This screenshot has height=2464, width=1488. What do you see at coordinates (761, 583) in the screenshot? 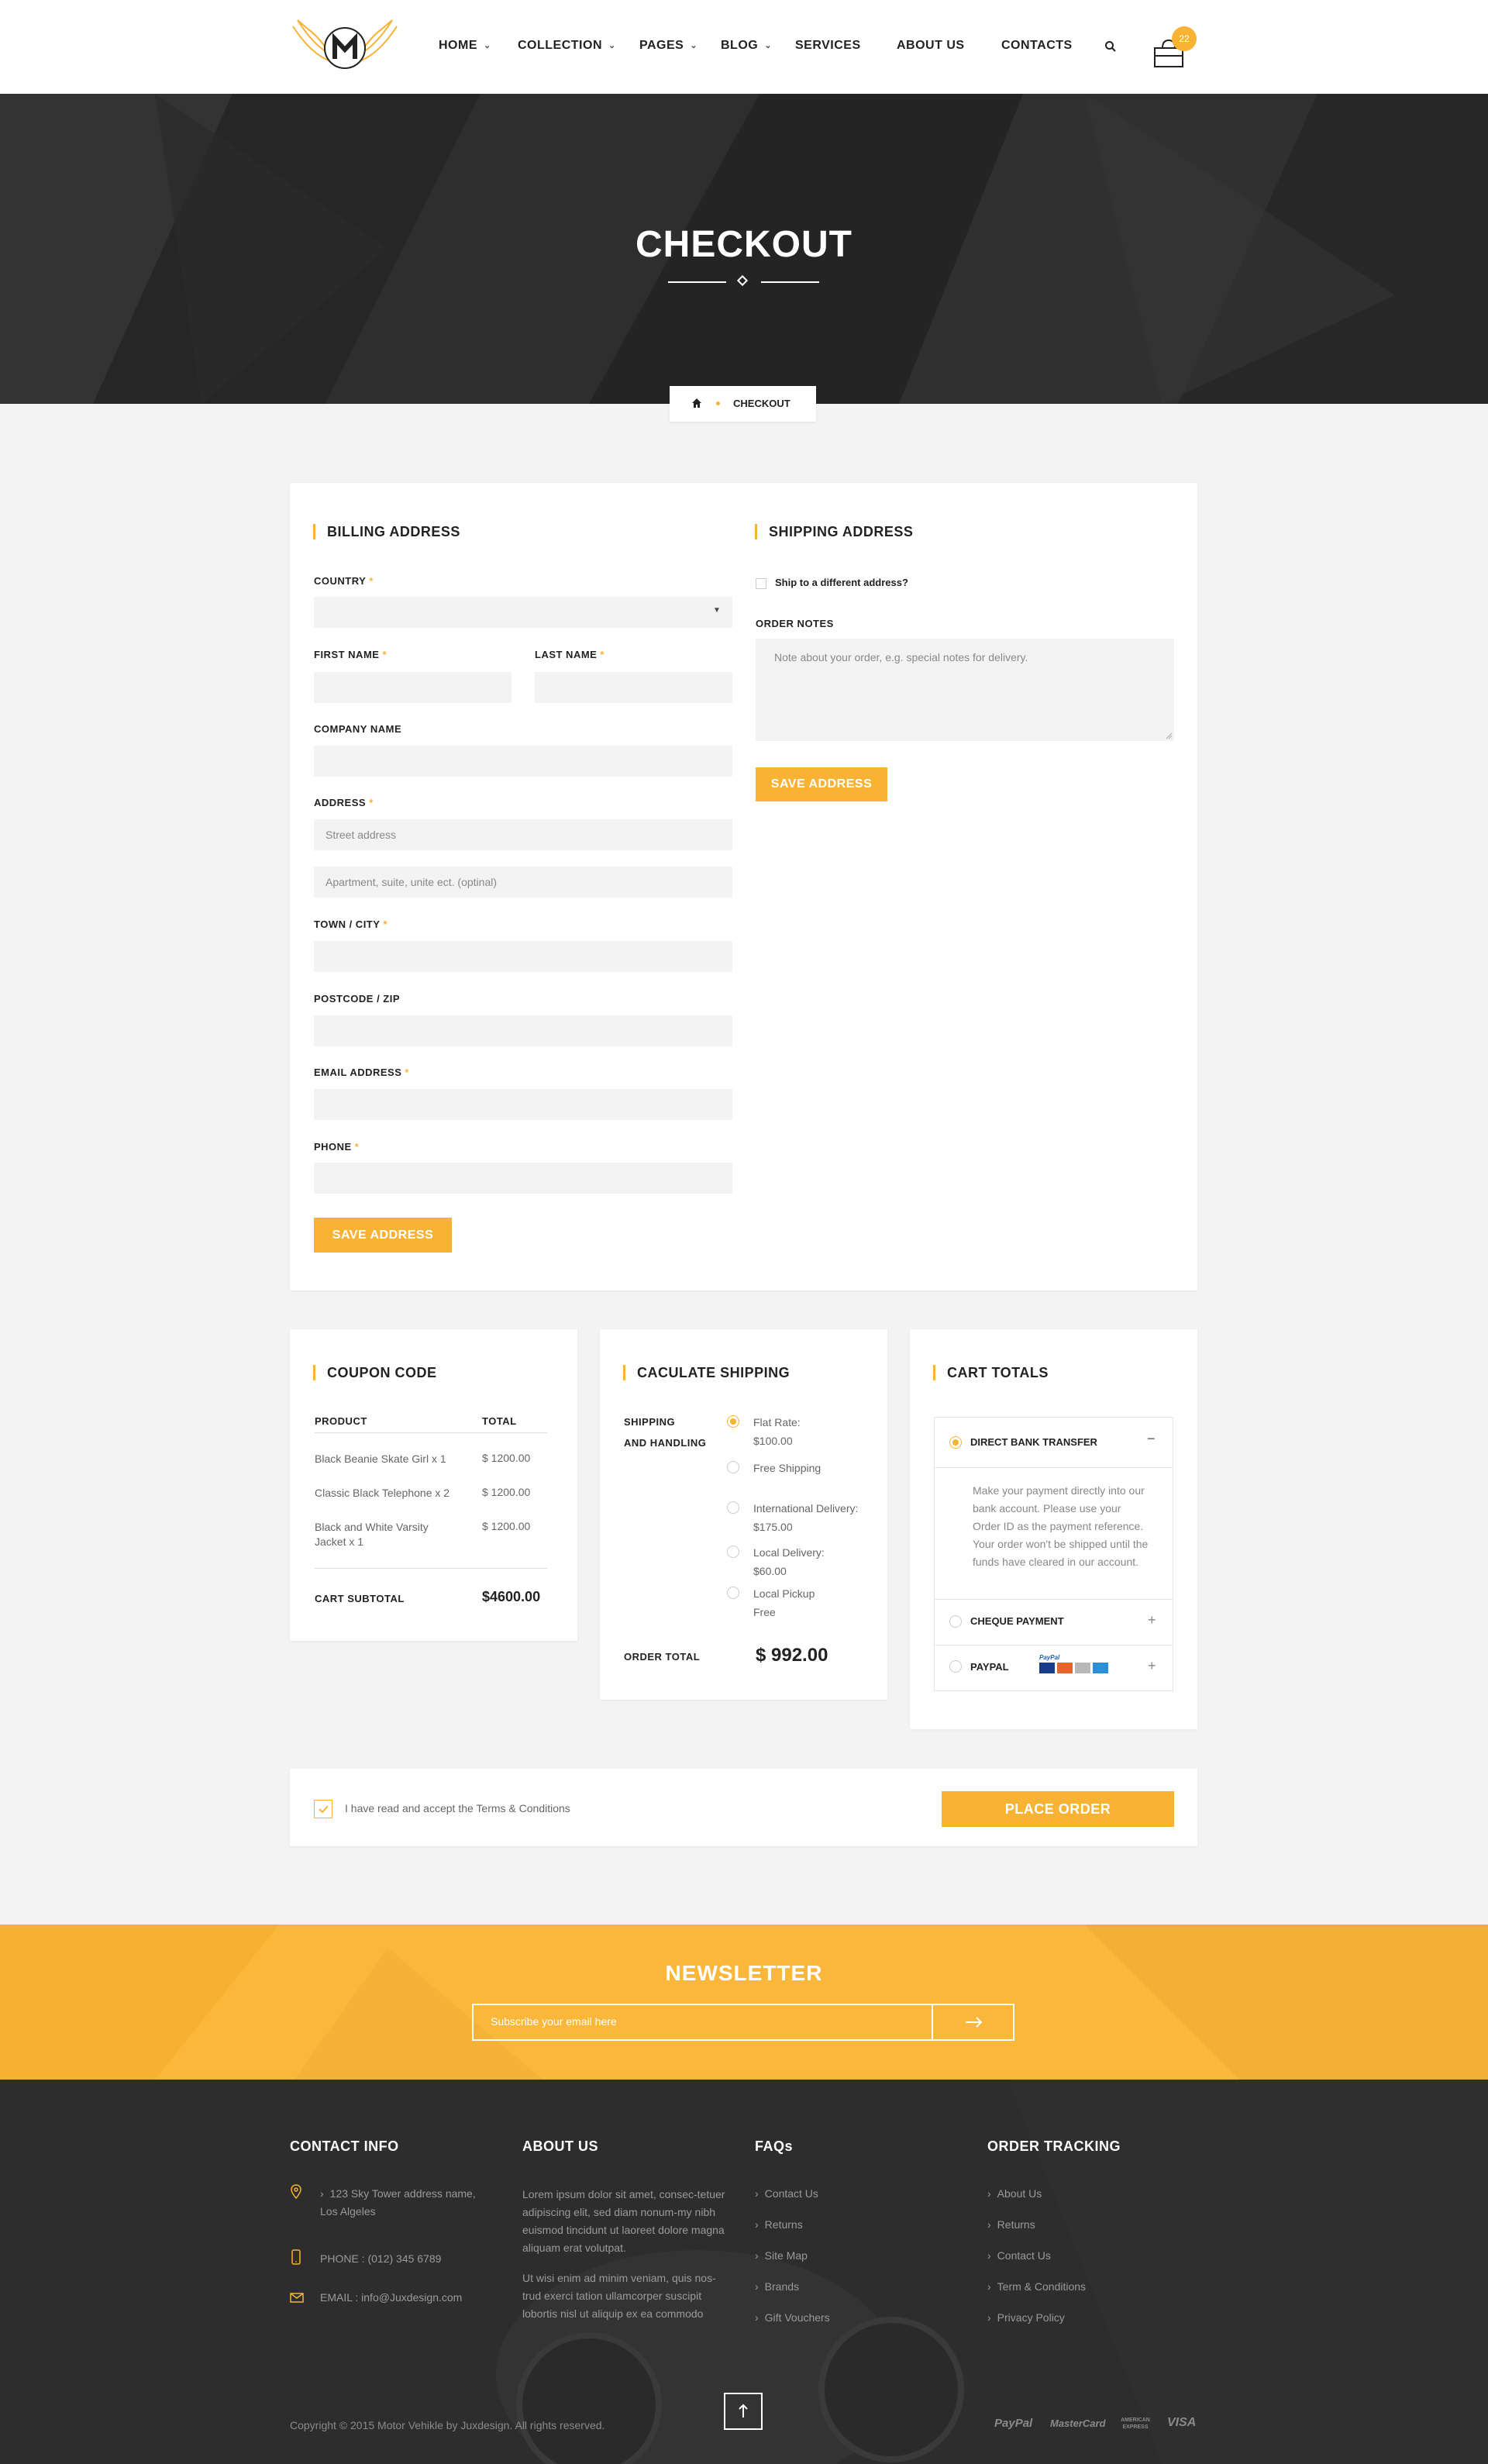
I see `ship-different-checkbox` at bounding box center [761, 583].